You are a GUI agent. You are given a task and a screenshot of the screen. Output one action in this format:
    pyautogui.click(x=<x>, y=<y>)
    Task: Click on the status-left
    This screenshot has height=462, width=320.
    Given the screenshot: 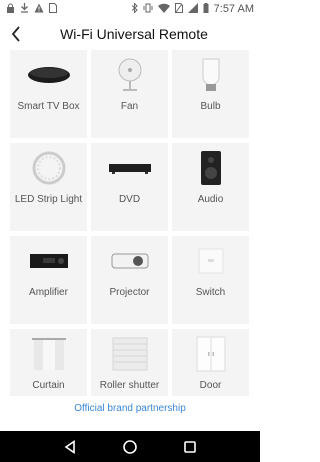 What is the action you would take?
    pyautogui.click(x=31, y=9)
    